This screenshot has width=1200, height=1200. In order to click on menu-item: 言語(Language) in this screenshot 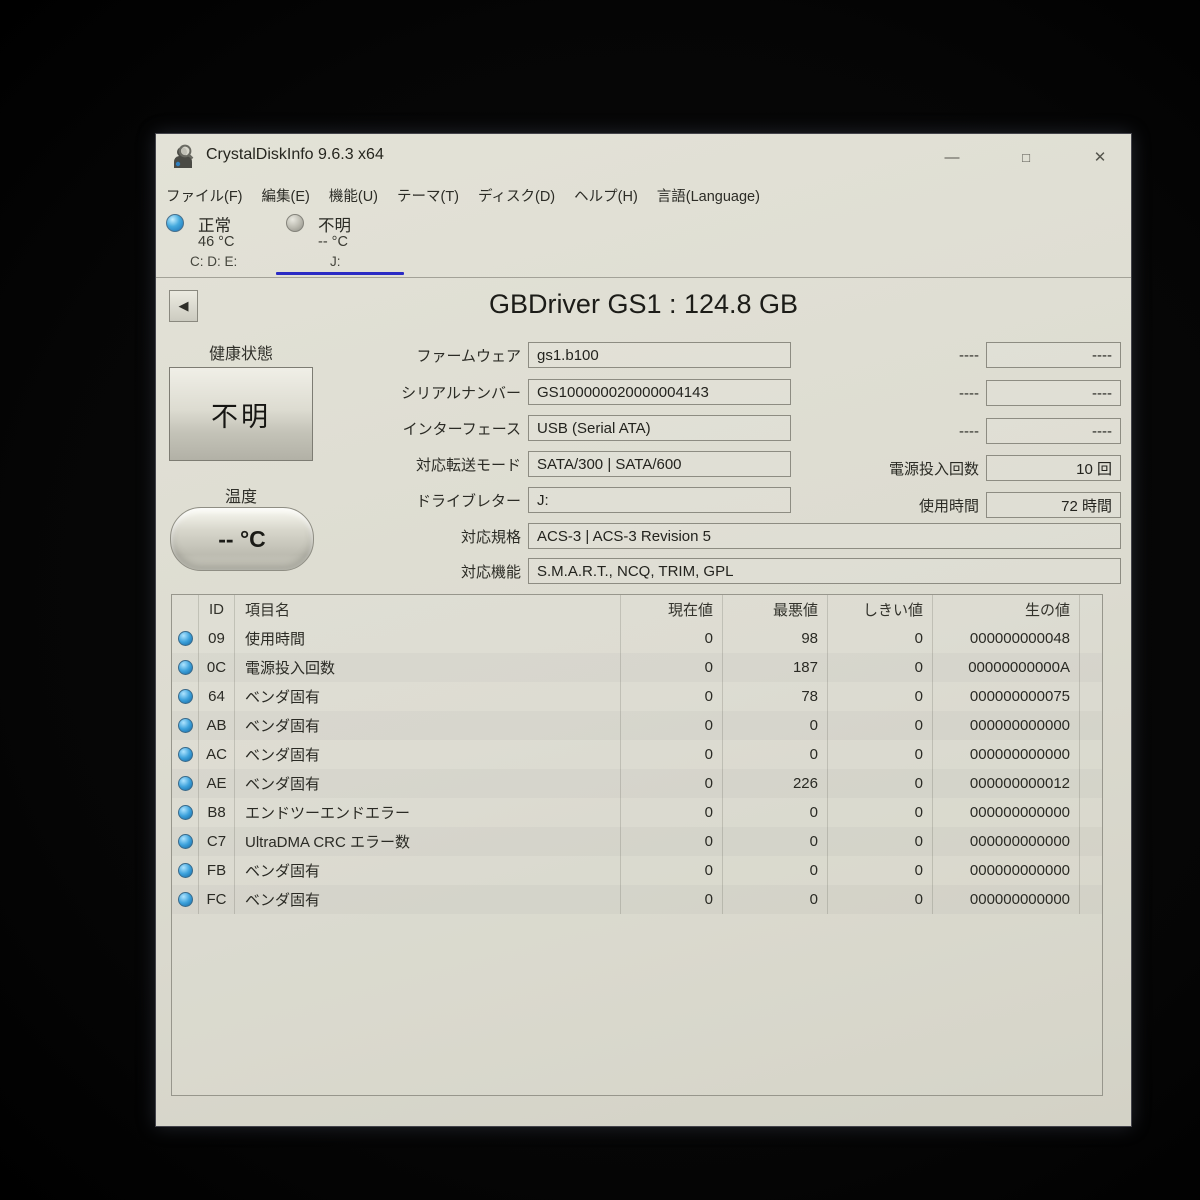, I will do `click(708, 195)`.